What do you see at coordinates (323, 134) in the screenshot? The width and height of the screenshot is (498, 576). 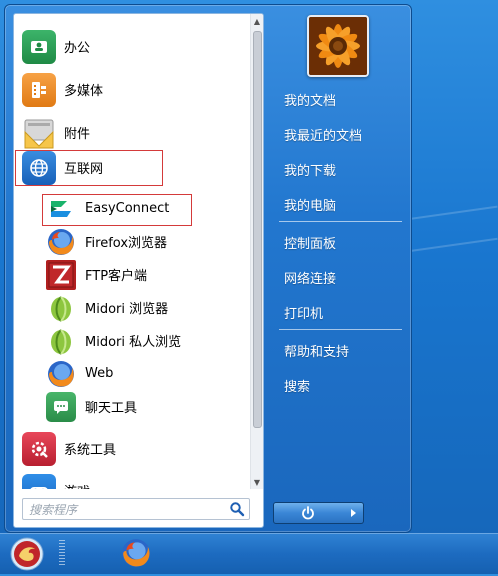 I see `link-recent-documents: 我最近的文档` at bounding box center [323, 134].